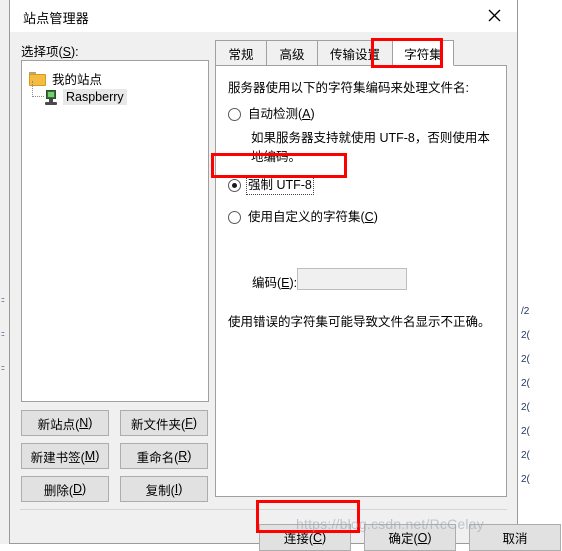 The width and height of the screenshot is (562, 551). Describe the element at coordinates (355, 53) in the screenshot. I see `tab-transfer-settings: 传输设置` at that location.